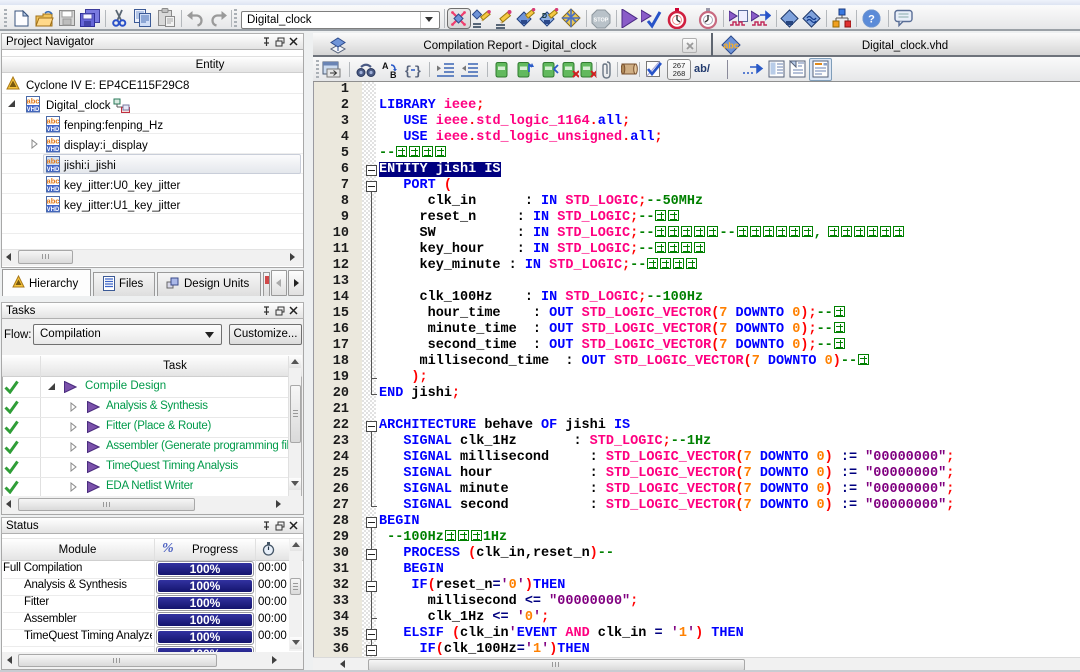 The height and width of the screenshot is (672, 1080). Describe the element at coordinates (601, 21) in the screenshot. I see `svg-text: STOP` at that location.